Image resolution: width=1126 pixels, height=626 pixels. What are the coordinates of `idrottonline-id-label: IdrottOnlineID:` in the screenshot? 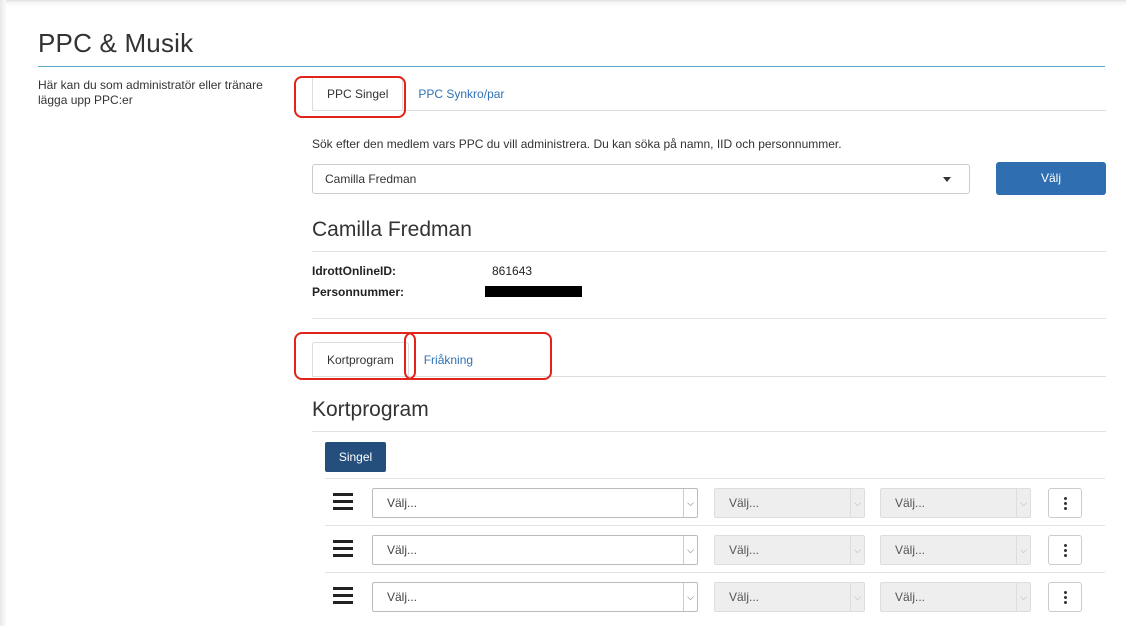 It's located at (354, 271).